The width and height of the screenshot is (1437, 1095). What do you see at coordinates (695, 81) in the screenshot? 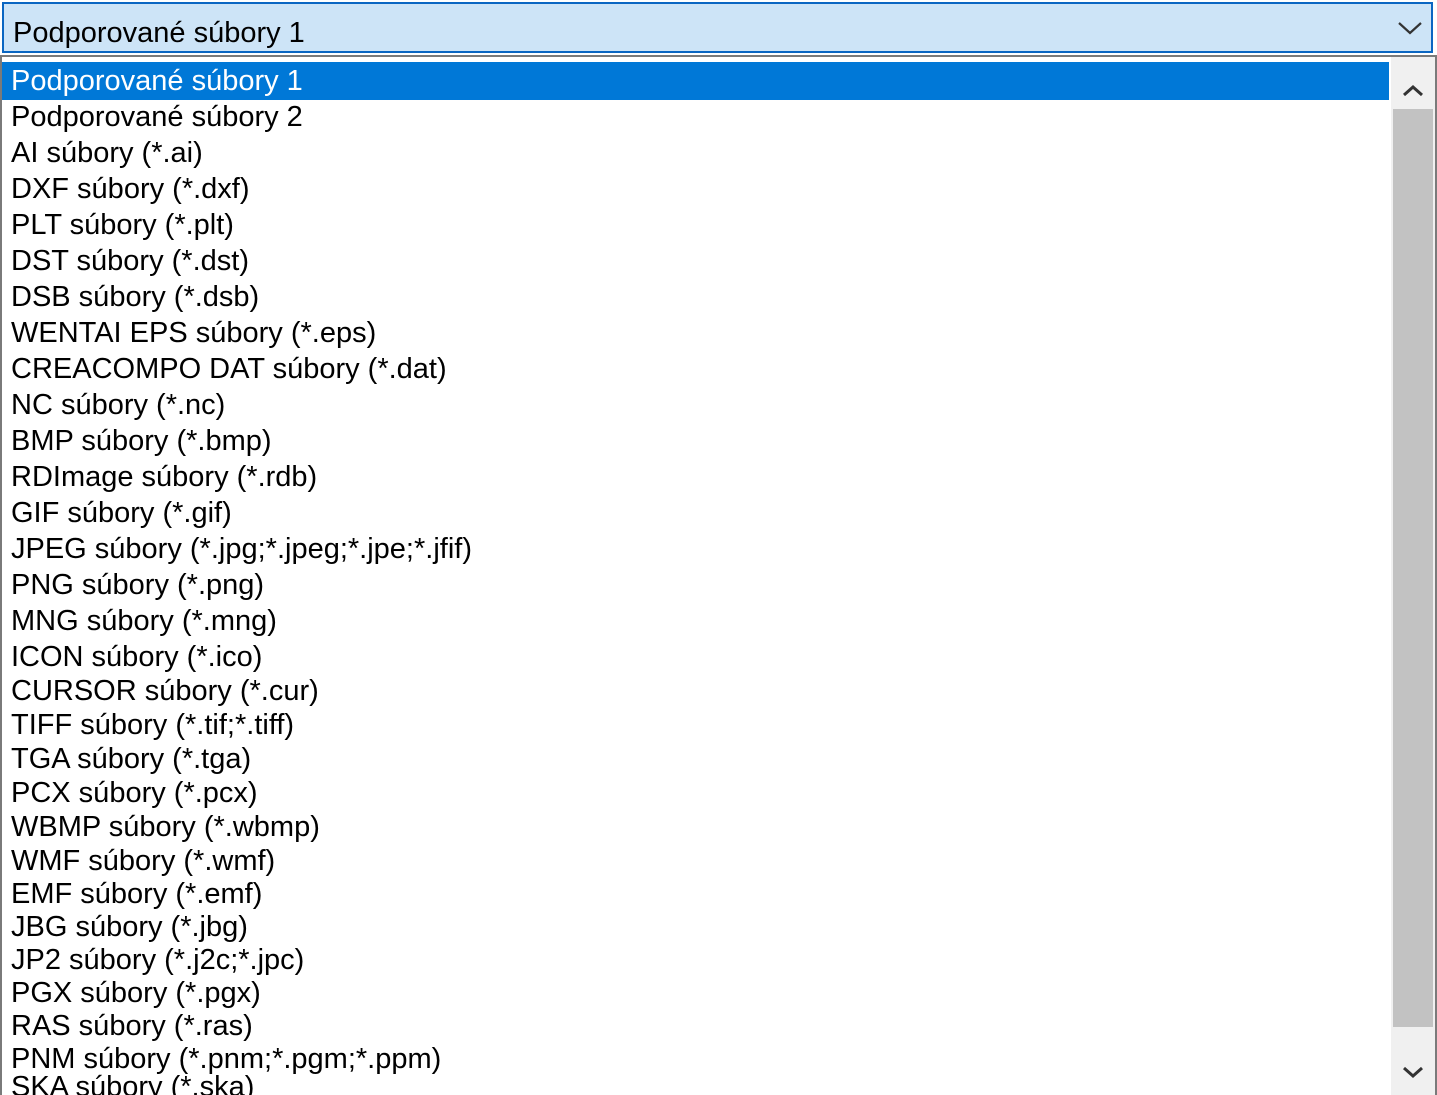
I see `dropdown-option: Podporované súbory 1` at bounding box center [695, 81].